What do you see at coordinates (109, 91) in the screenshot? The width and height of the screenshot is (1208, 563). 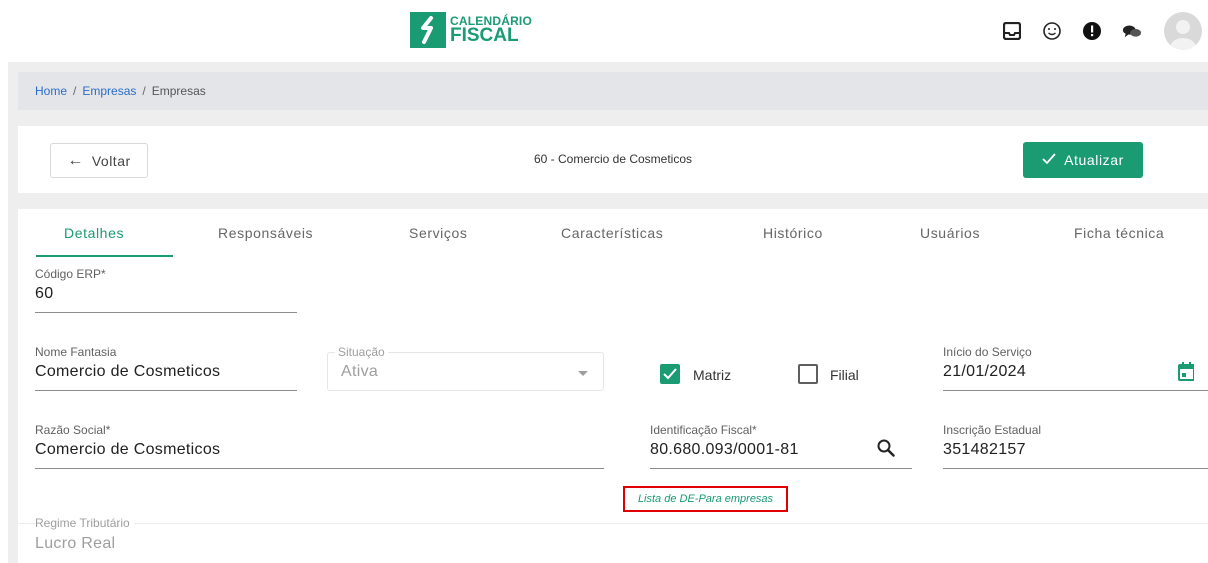 I see `breadcrumb-empresas-link: Empresas` at bounding box center [109, 91].